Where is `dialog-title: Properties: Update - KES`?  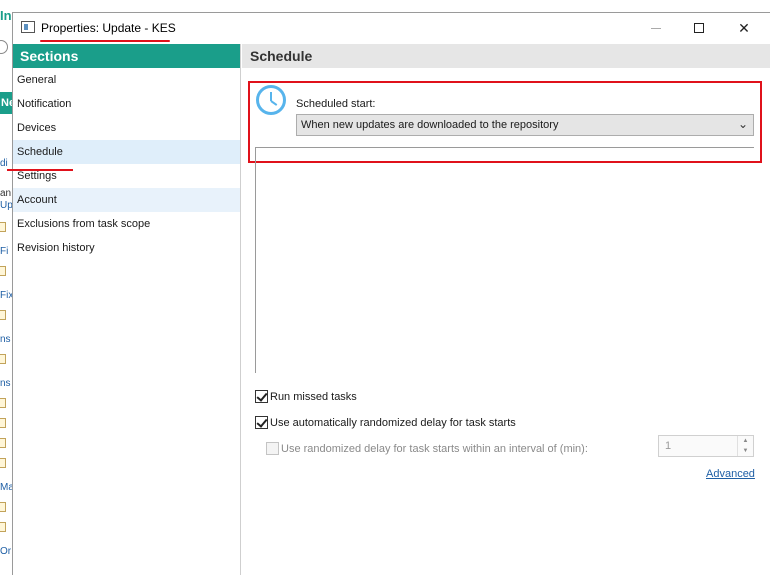 dialog-title: Properties: Update - KES is located at coordinates (108, 28).